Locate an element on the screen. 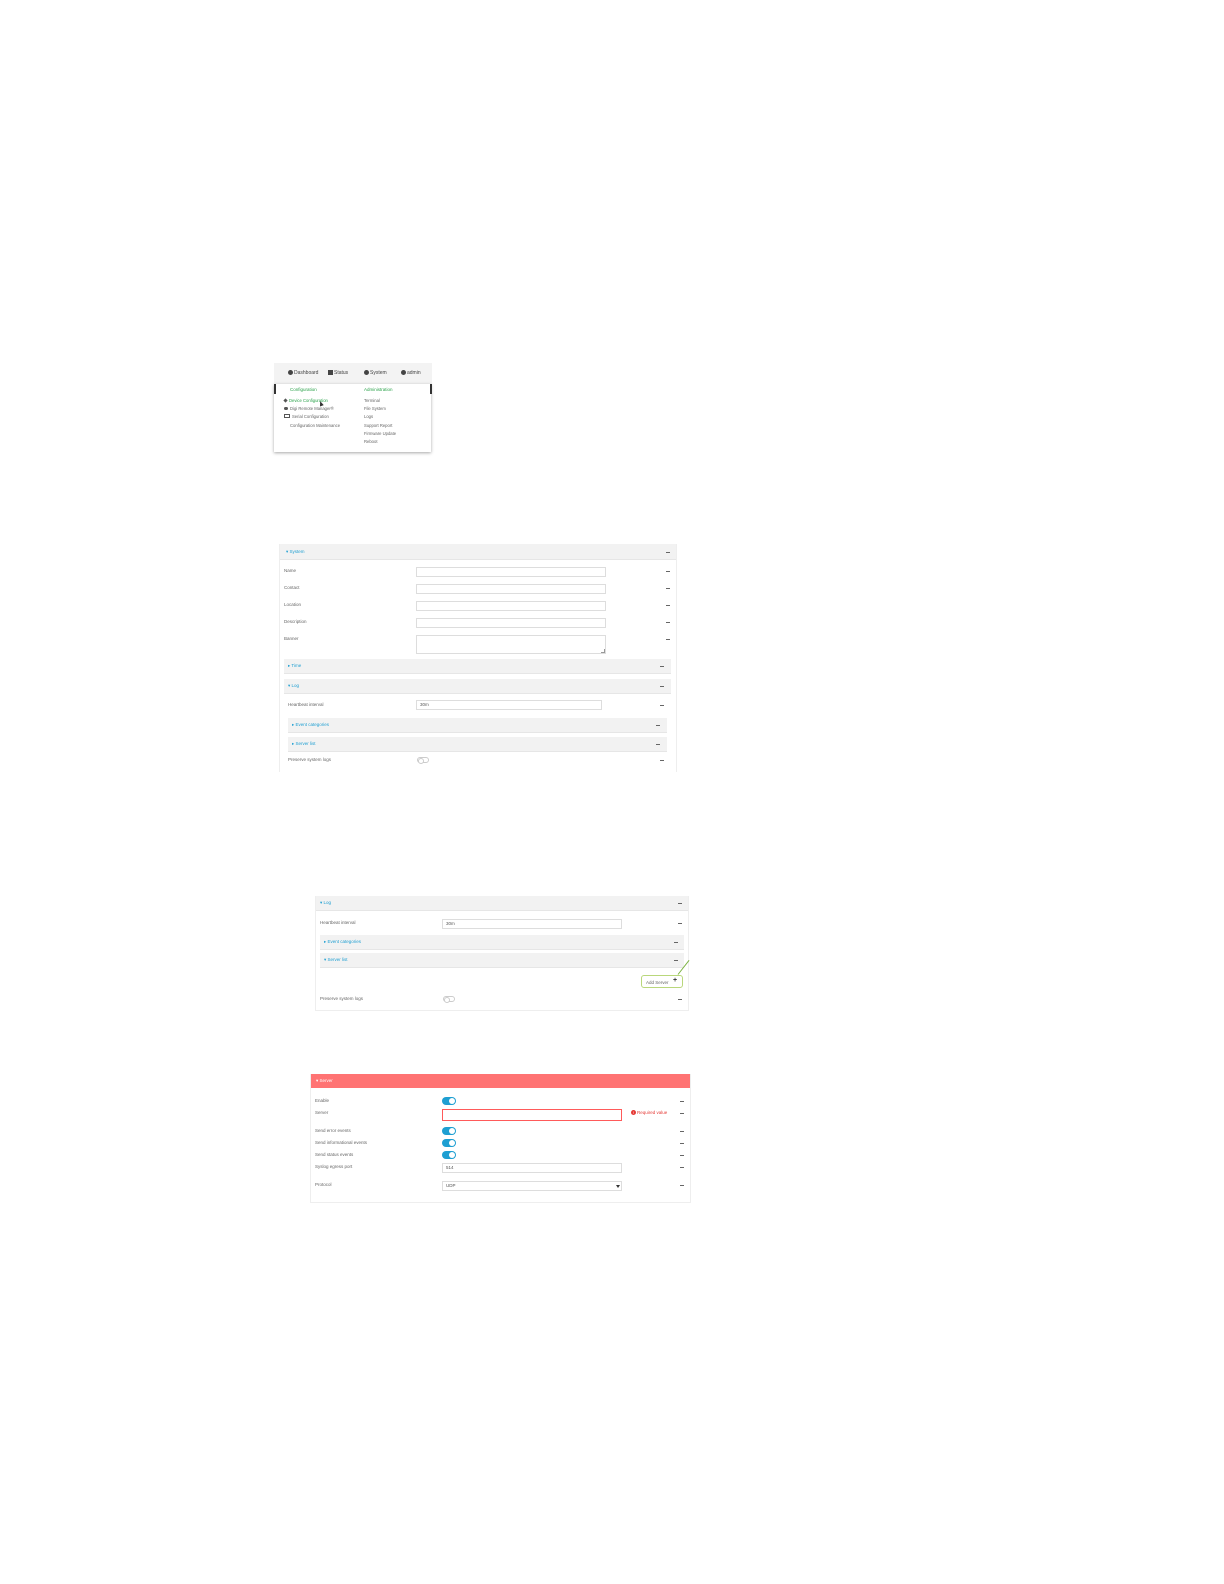 This screenshot has width=1224, height=1584. menu-item-logs: Logs is located at coordinates (368, 416).